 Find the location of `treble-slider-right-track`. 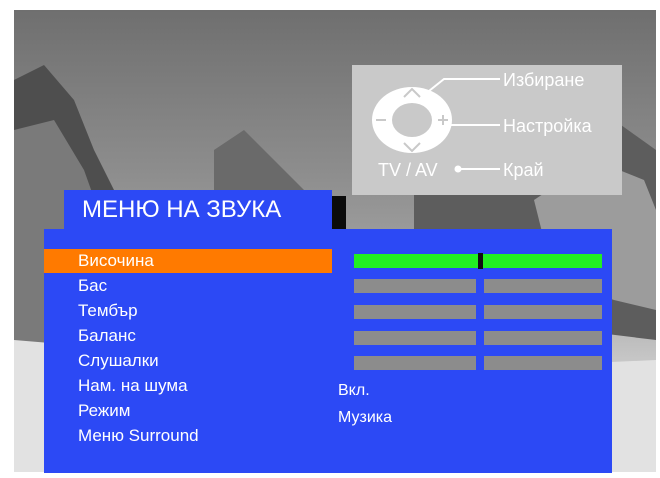

treble-slider-right-track is located at coordinates (543, 312).